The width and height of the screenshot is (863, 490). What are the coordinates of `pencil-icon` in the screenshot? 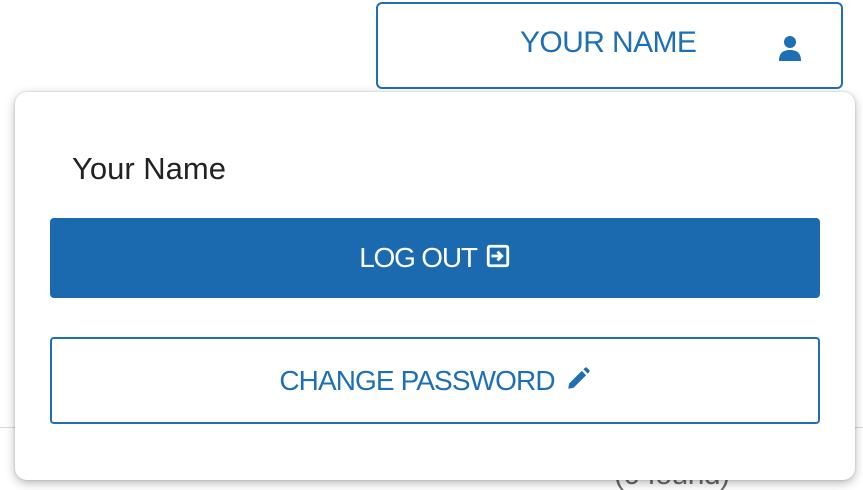 It's located at (578, 377).